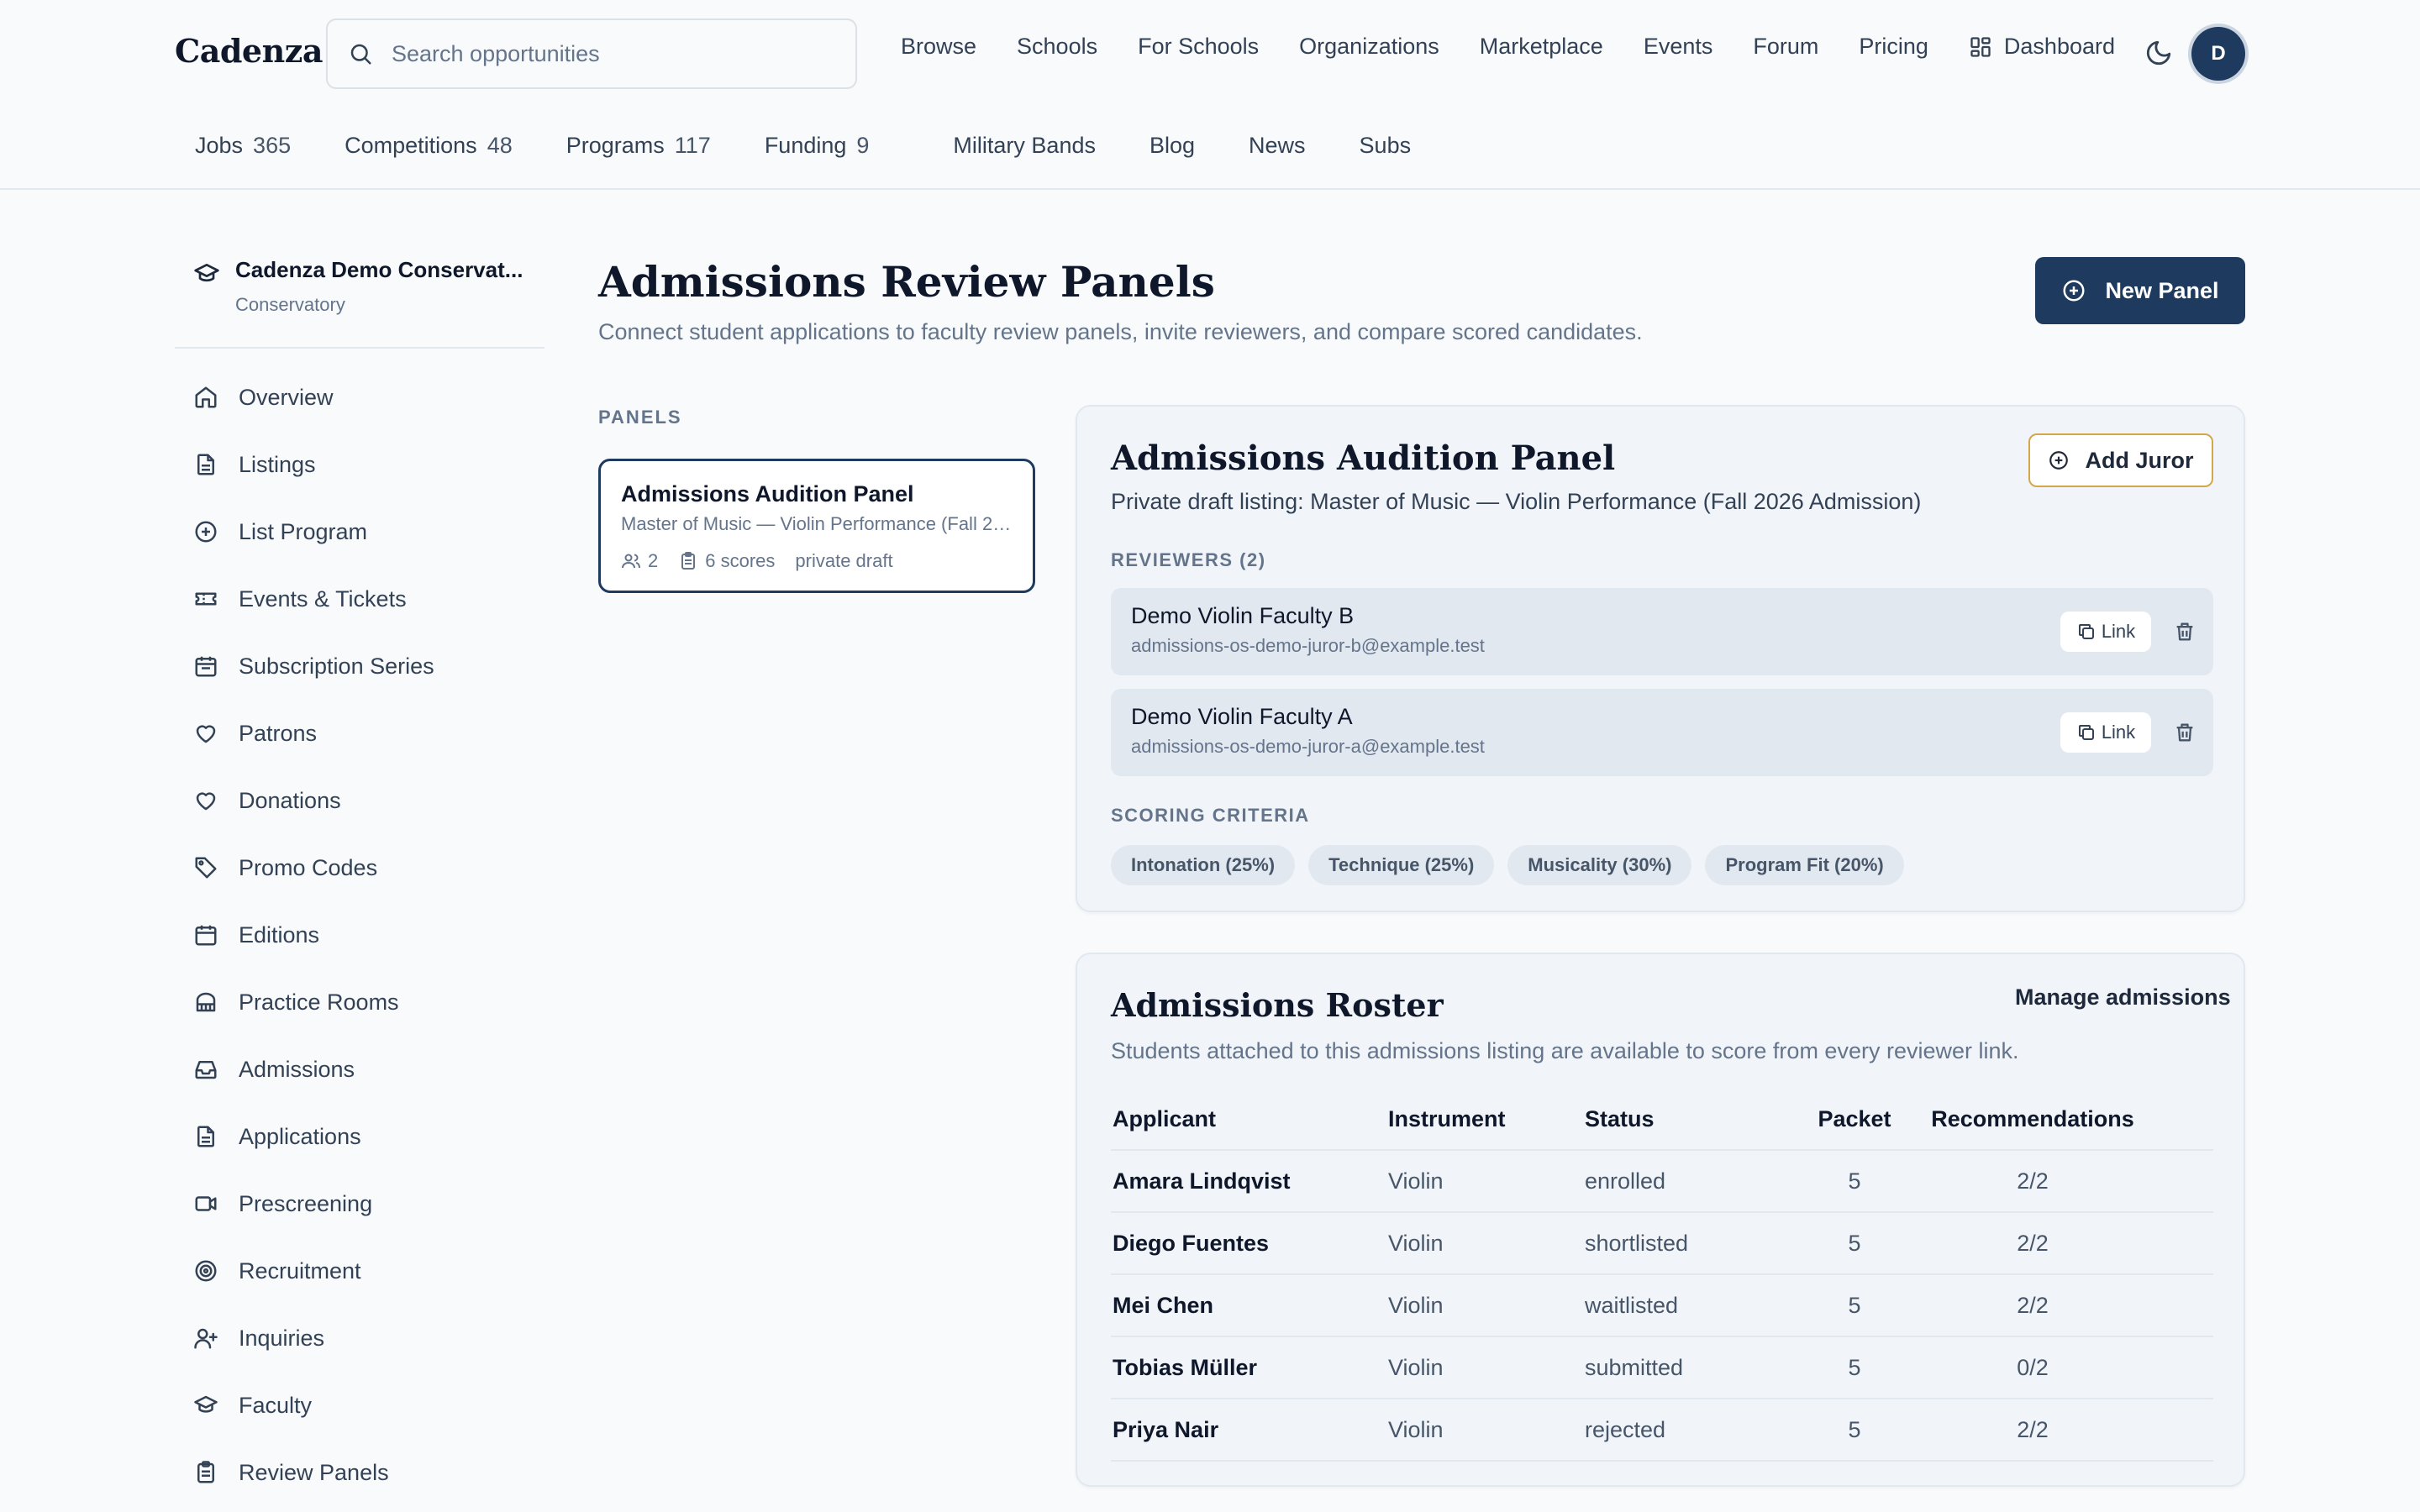 Image resolution: width=2420 pixels, height=1512 pixels. I want to click on sidebar-item-donations: Donations, so click(369, 800).